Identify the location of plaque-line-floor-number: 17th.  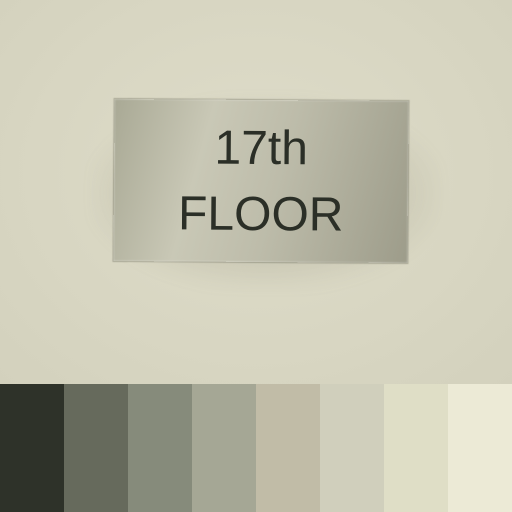
(261, 148).